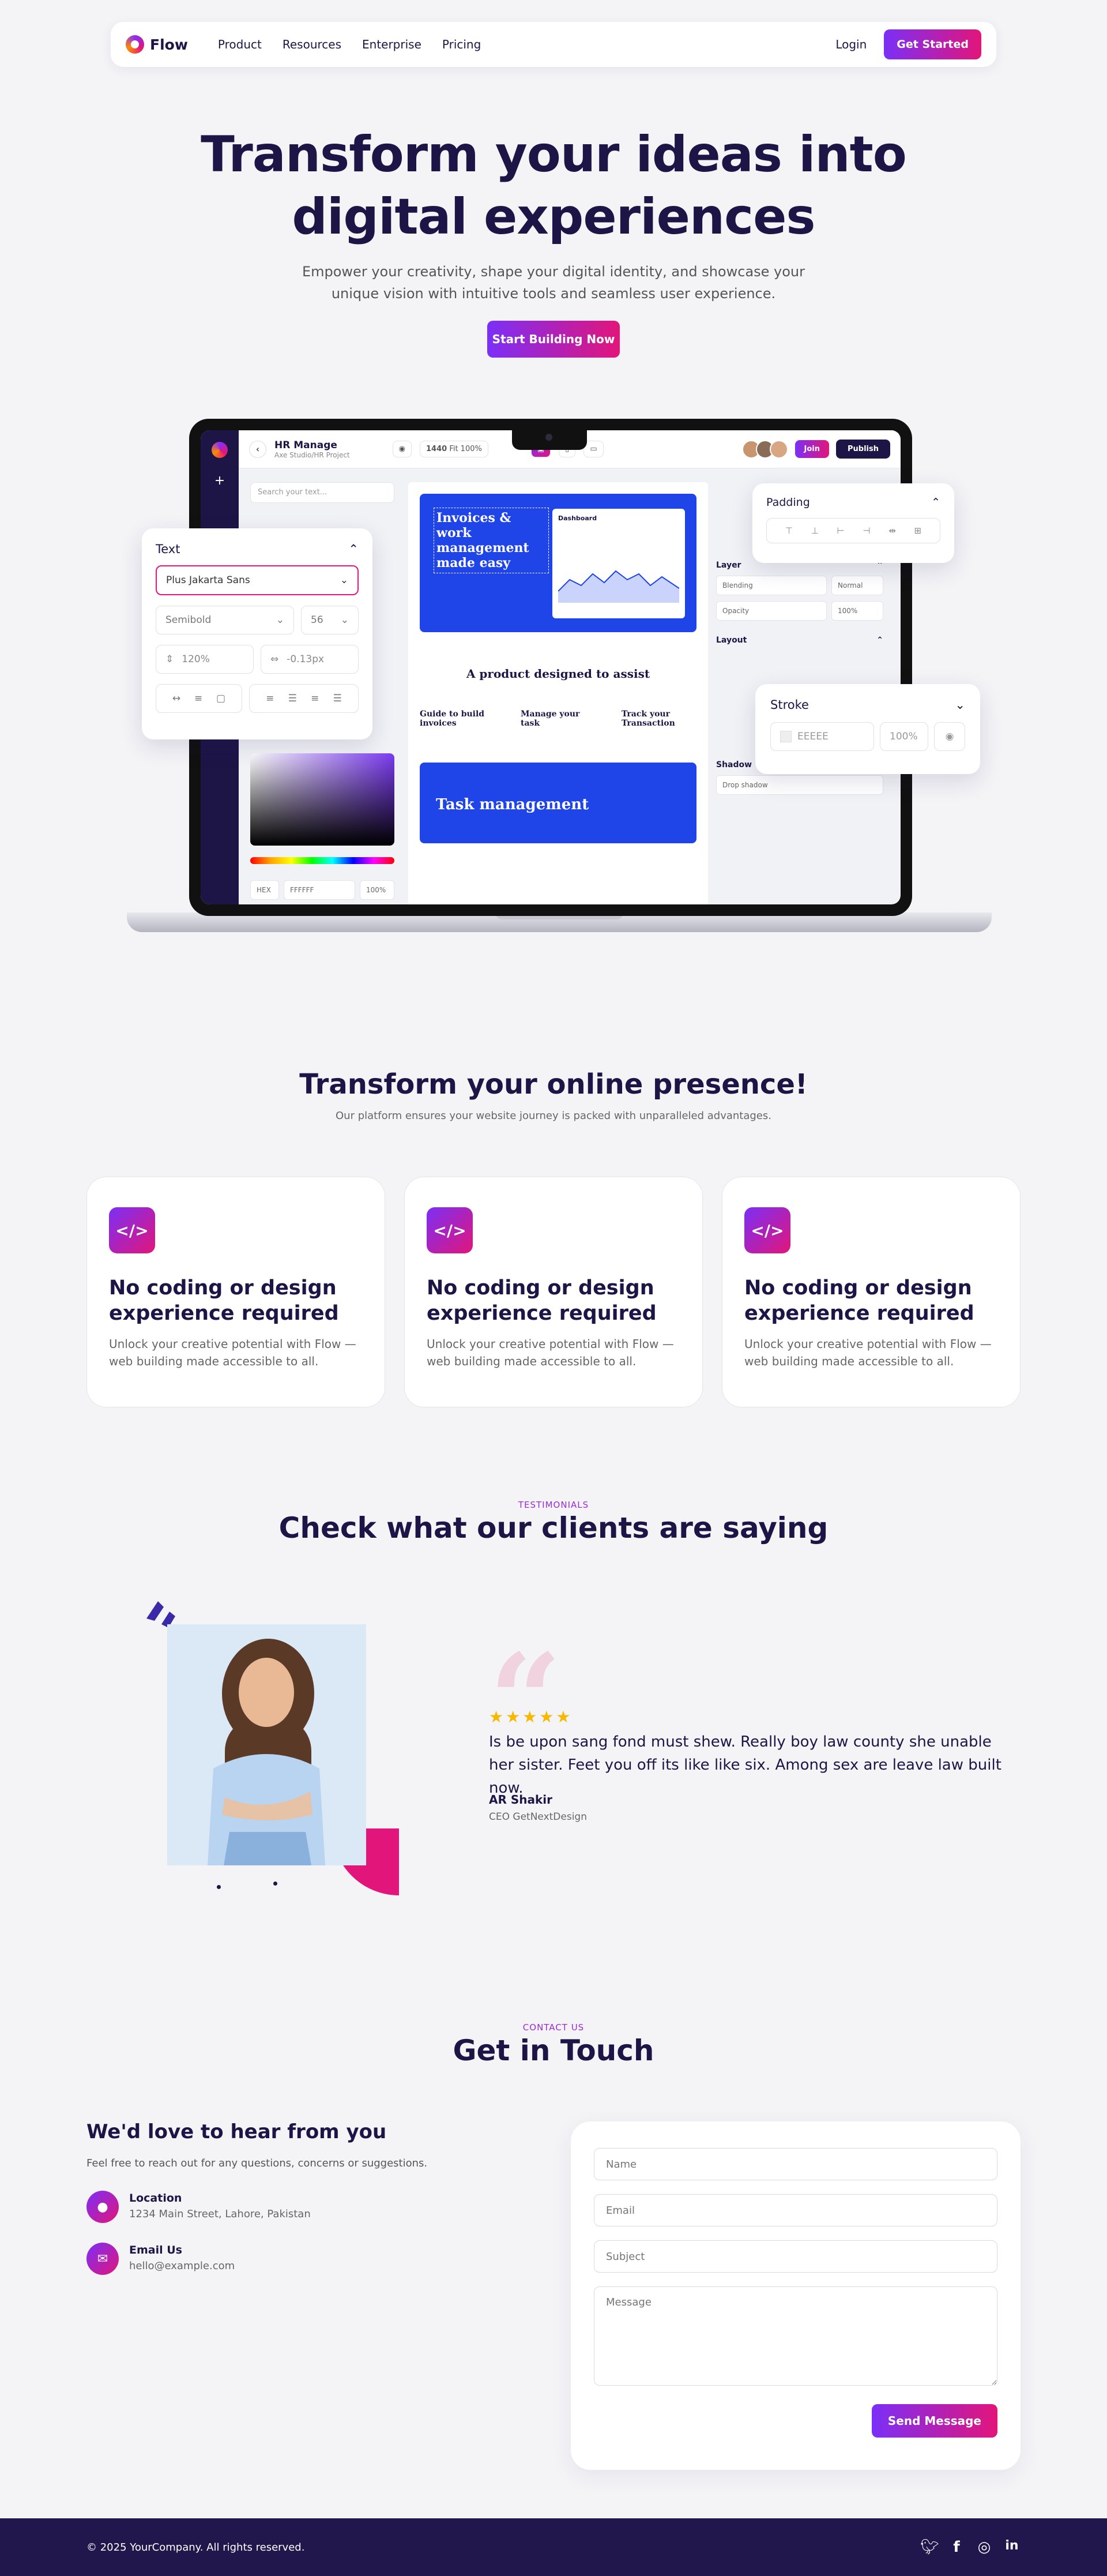  I want to click on hex-input: FFFFFF, so click(319, 890).